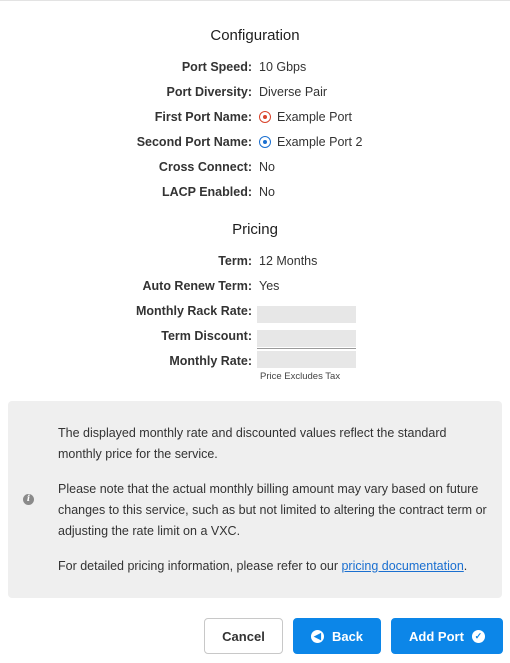 The width and height of the screenshot is (510, 663). Describe the element at coordinates (197, 286) in the screenshot. I see `pricing-label: Auto Renew Term:` at that location.